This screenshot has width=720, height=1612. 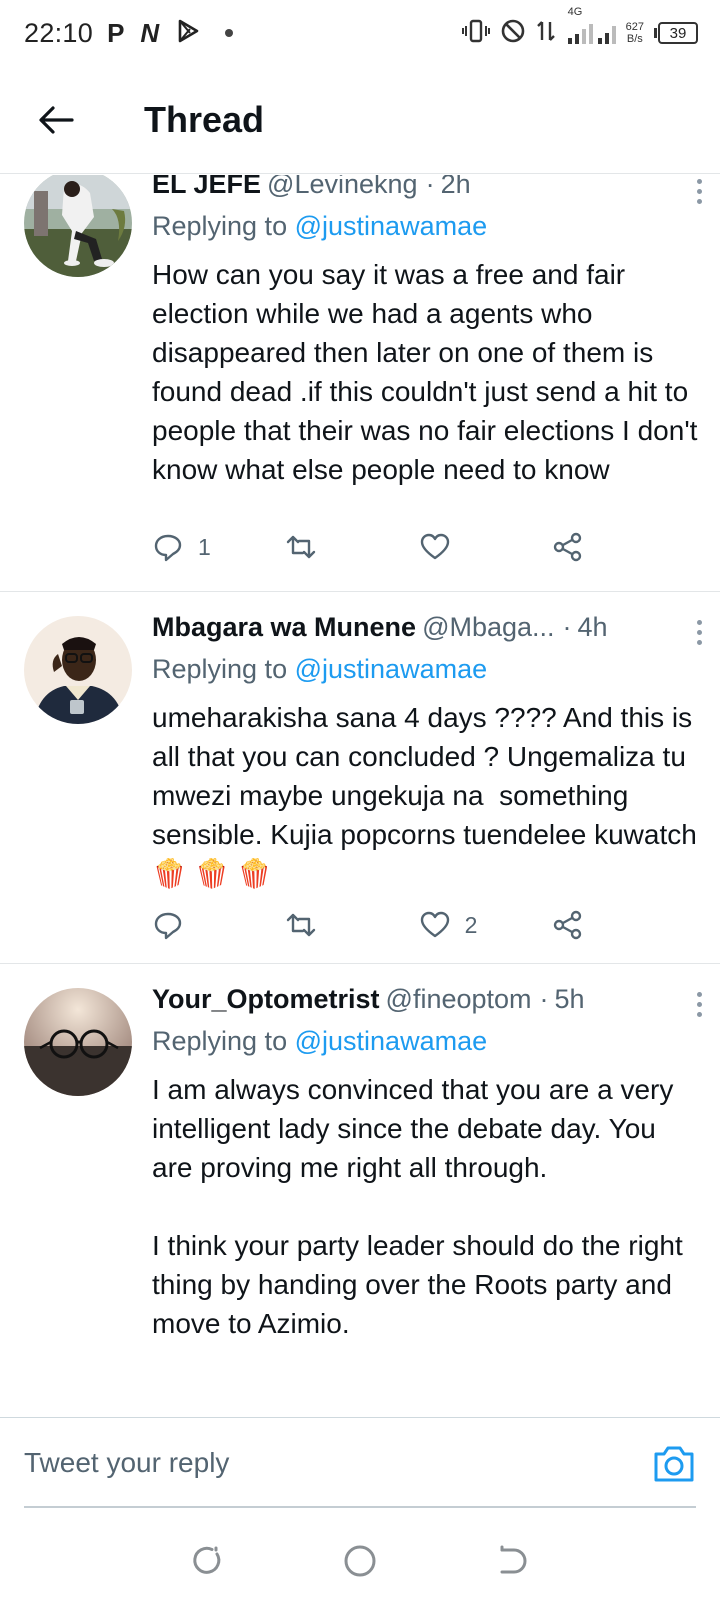 What do you see at coordinates (150, 33) in the screenshot?
I see `n-app-icon: N` at bounding box center [150, 33].